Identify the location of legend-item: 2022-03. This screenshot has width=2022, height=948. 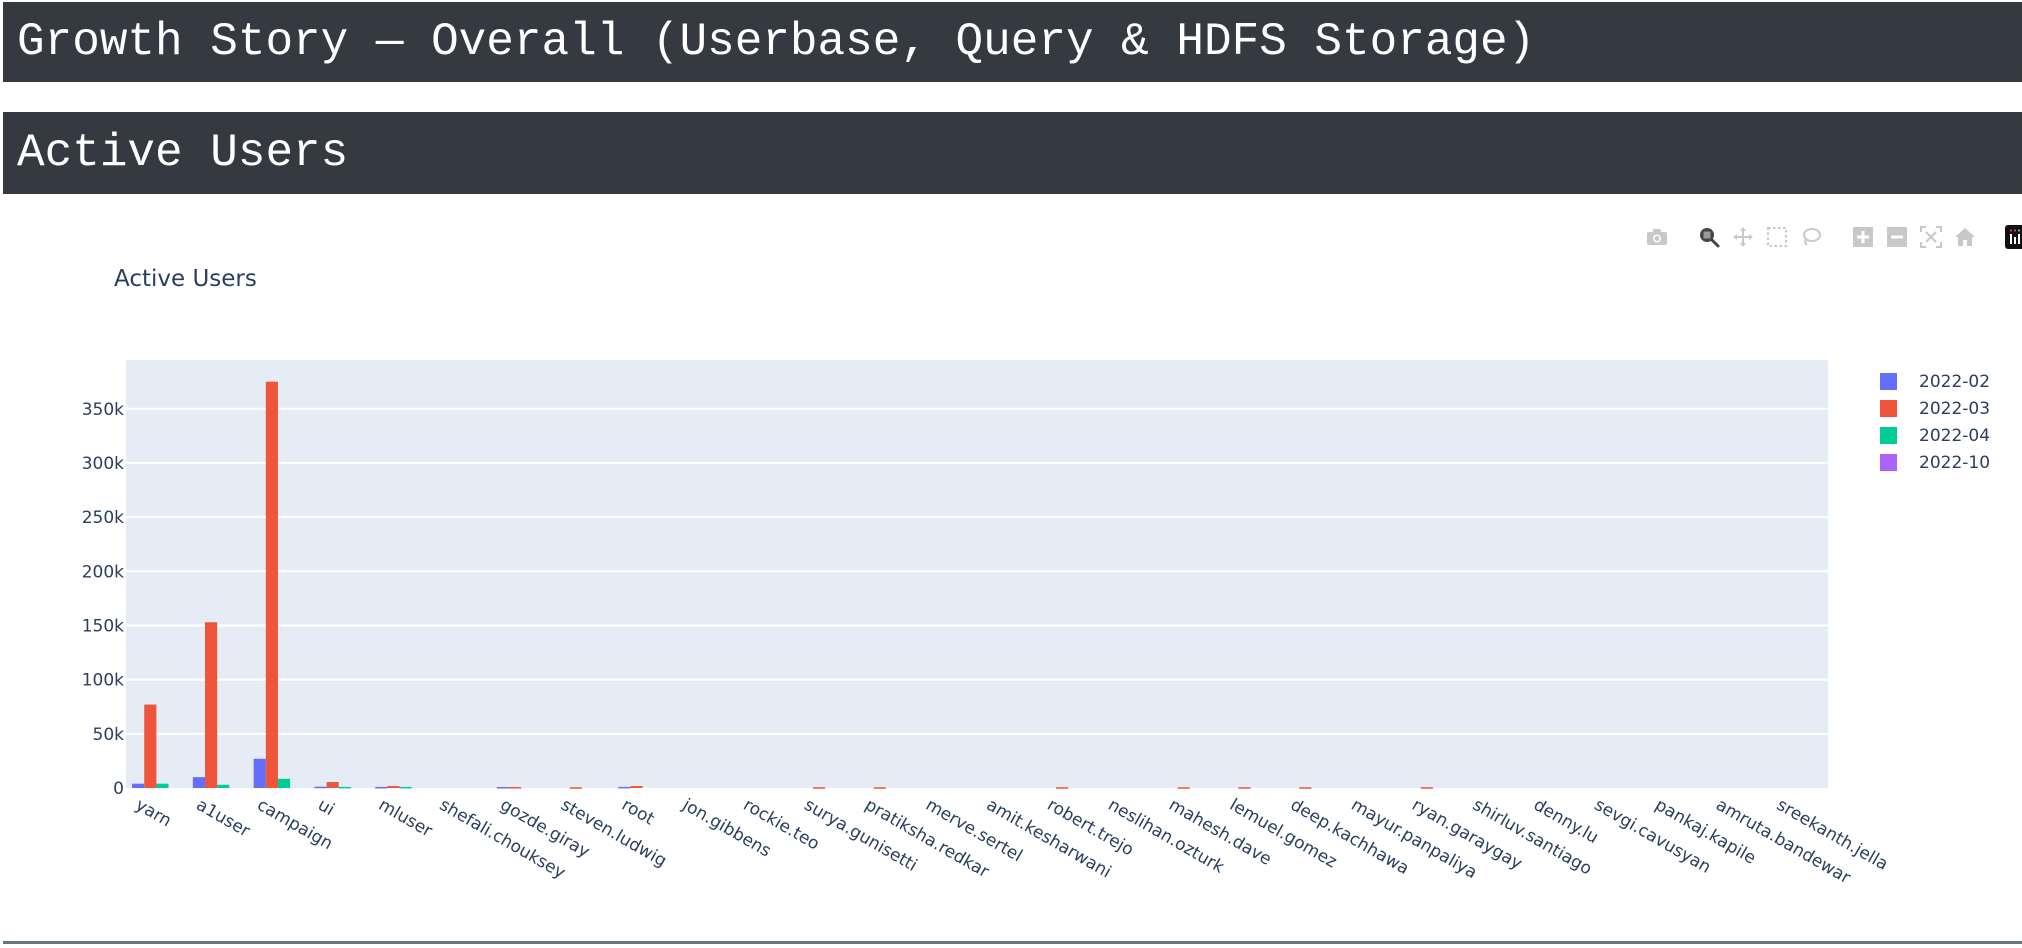
(1935, 408).